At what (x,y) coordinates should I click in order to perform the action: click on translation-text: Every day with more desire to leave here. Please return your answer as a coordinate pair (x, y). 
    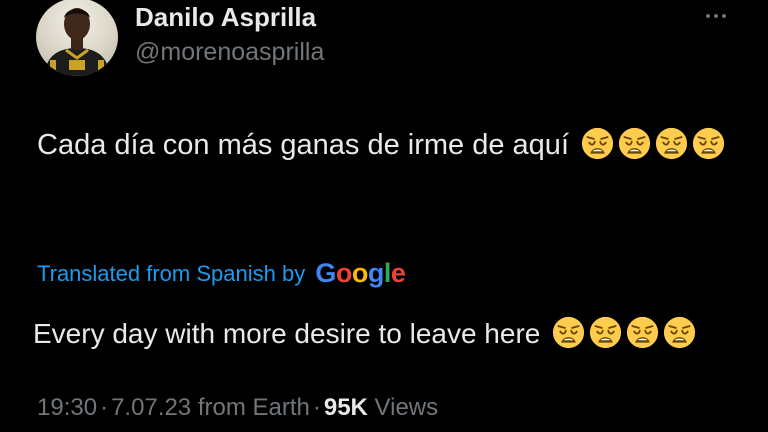
    Looking at the image, I should click on (388, 334).